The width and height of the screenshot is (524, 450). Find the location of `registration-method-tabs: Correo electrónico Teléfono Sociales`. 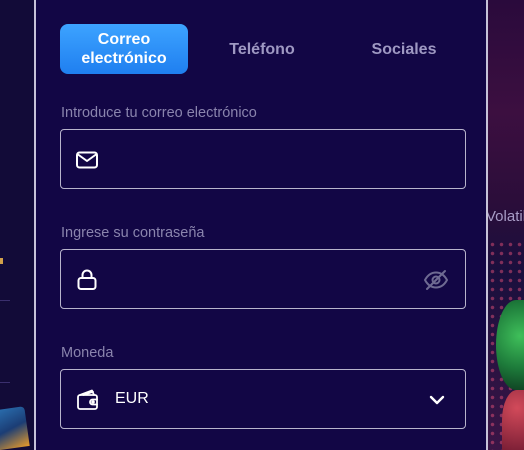

registration-method-tabs: Correo electrónico Teléfono Sociales is located at coordinates (263, 49).